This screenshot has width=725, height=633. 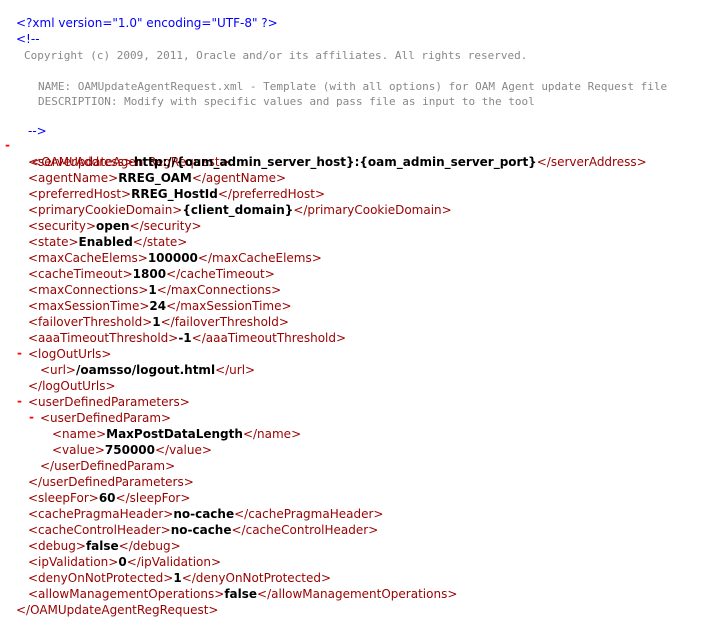 I want to click on xml-element-value: <value>750000</value>, so click(x=132, y=450).